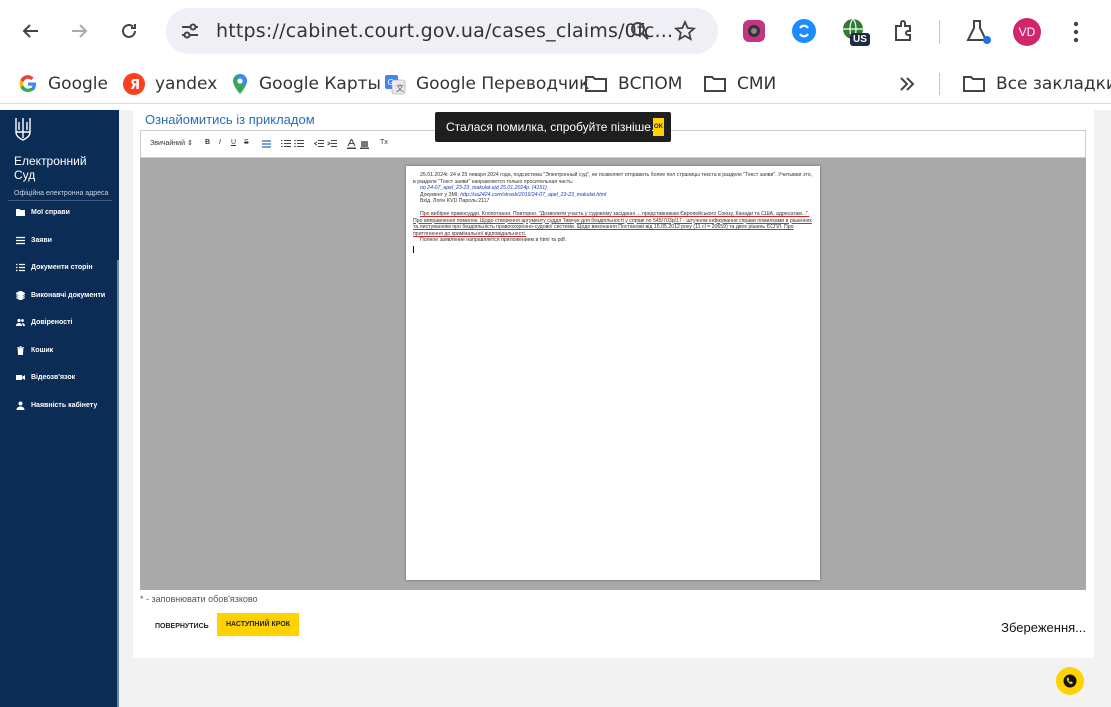 This screenshot has width=1111, height=707. Describe the element at coordinates (299, 143) in the screenshot. I see `bullet-list-icon` at that location.